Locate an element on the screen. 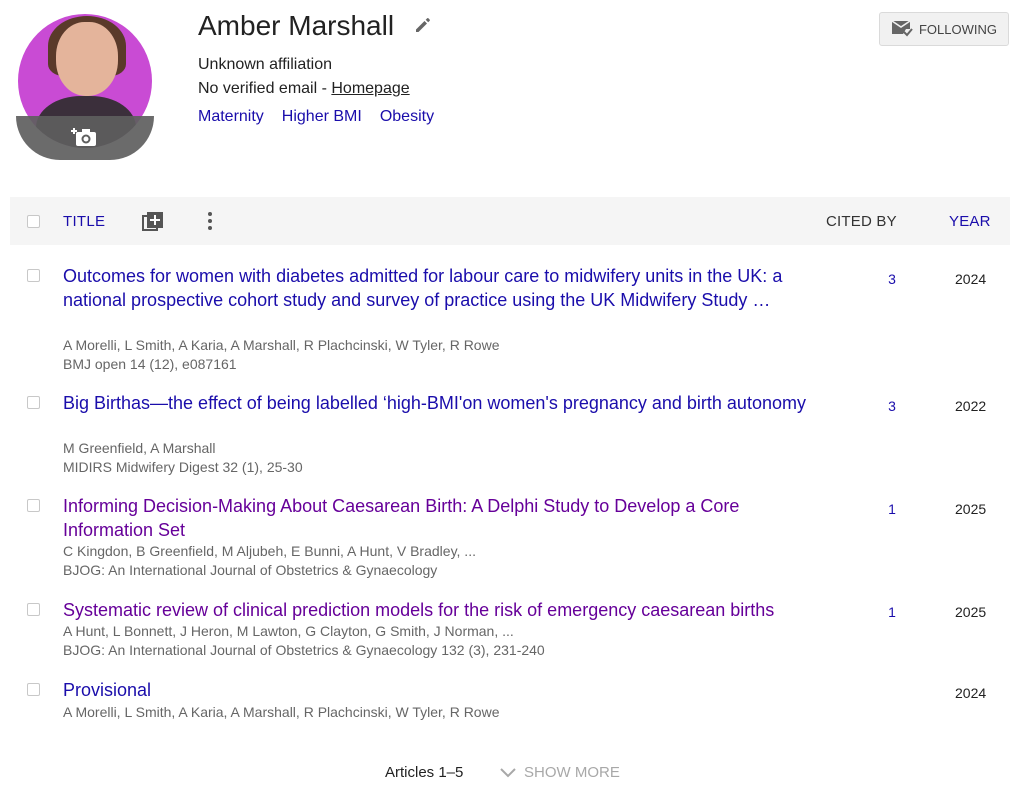 This screenshot has width=1024, height=786. show-more-button: SHOW MORE is located at coordinates (560, 772).